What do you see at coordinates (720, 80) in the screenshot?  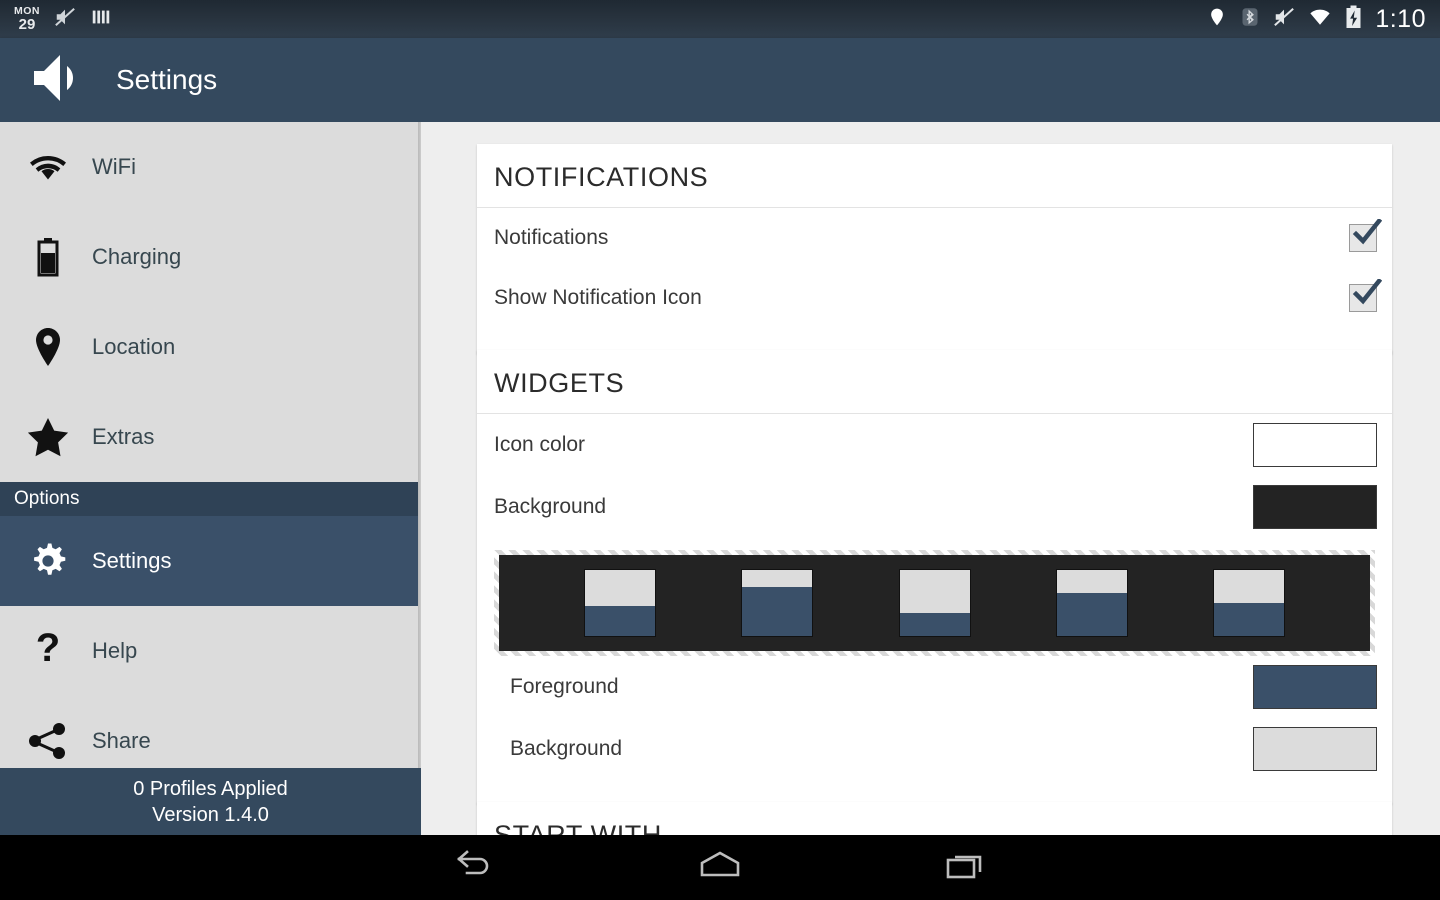 I see `app-bar: Settings` at bounding box center [720, 80].